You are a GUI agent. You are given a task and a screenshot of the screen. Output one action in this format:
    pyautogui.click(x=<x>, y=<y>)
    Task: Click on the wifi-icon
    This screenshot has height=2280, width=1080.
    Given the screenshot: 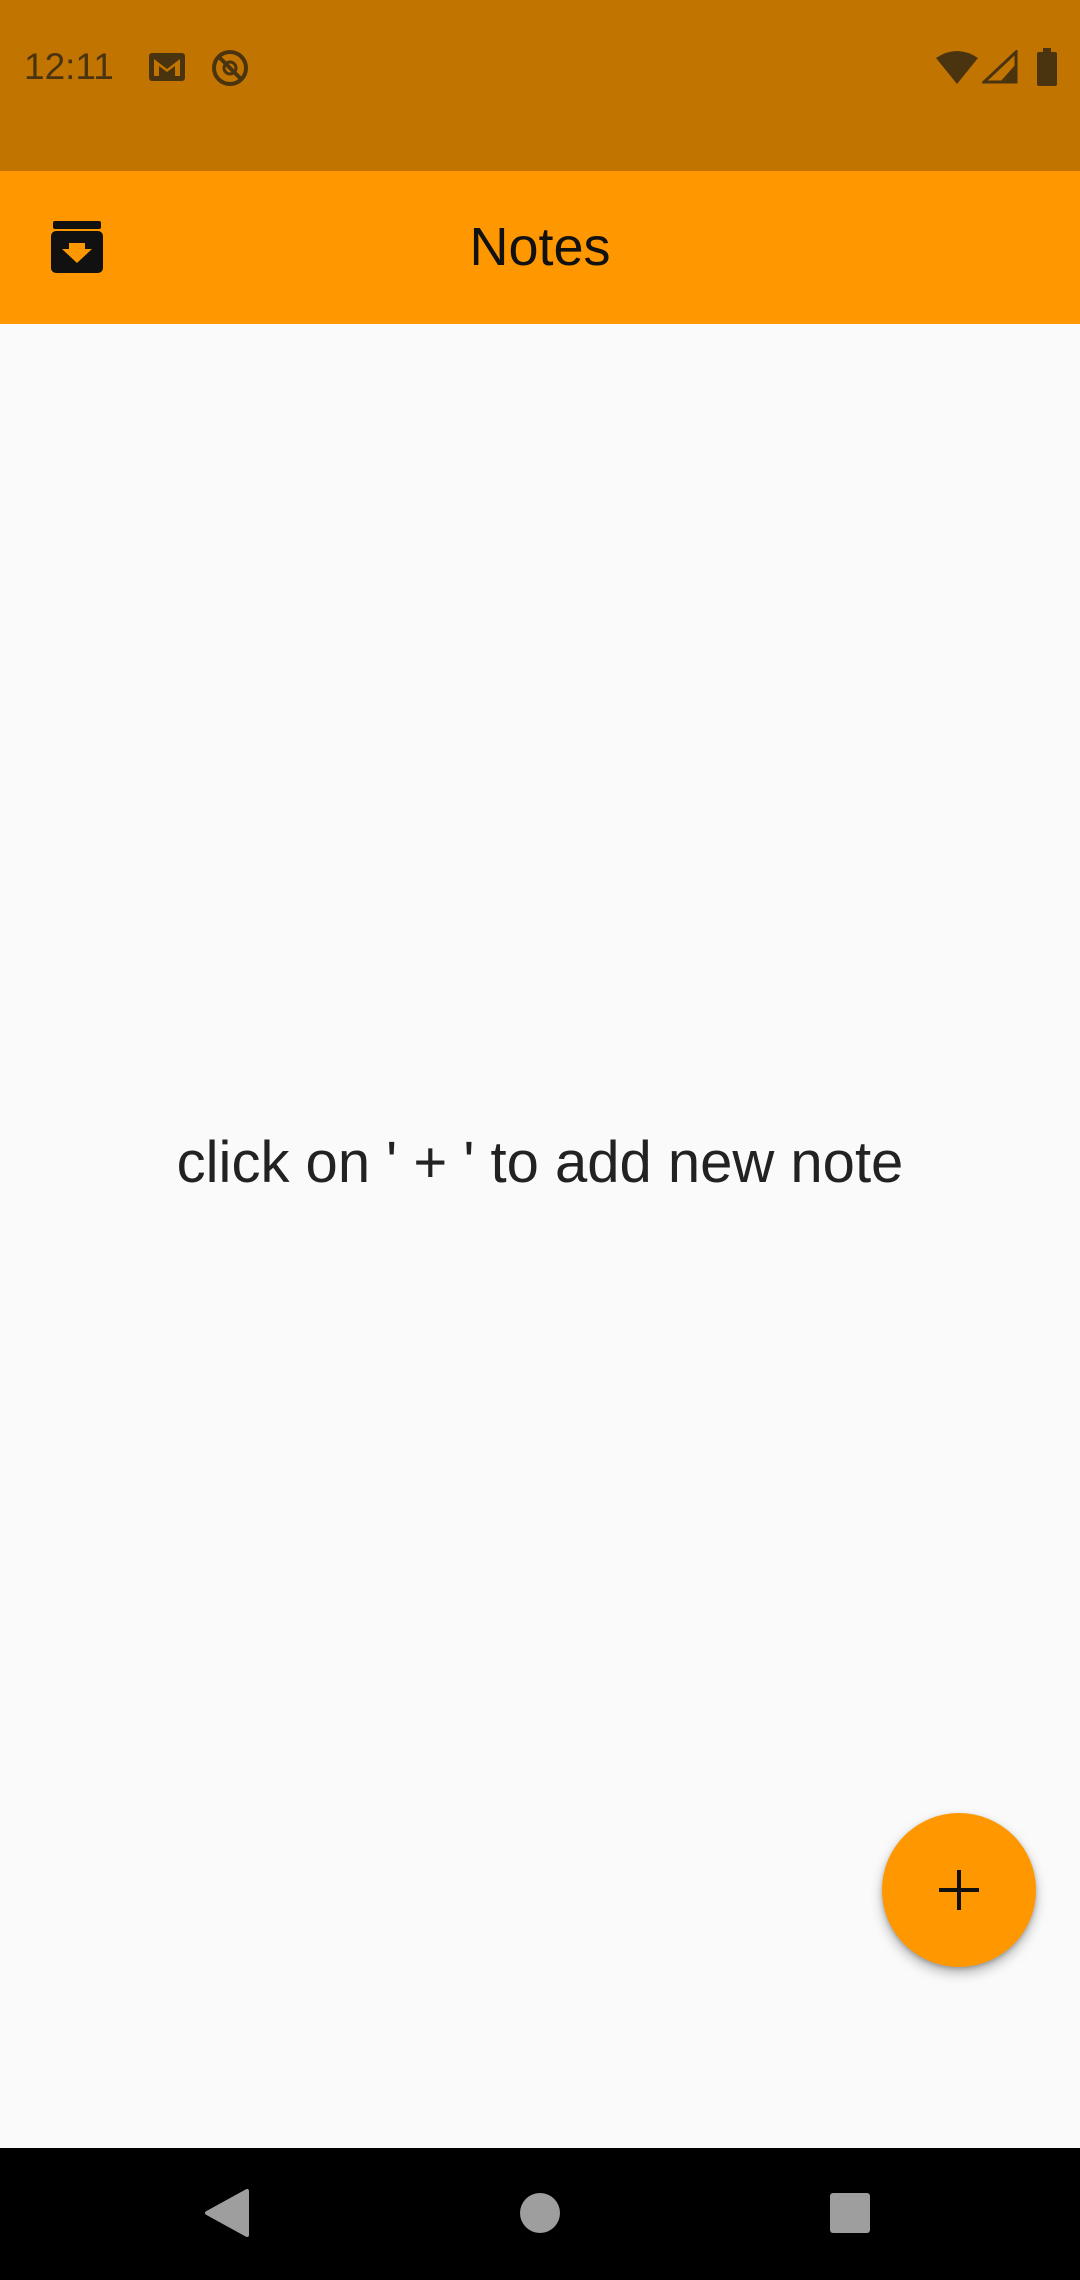 What is the action you would take?
    pyautogui.click(x=957, y=69)
    